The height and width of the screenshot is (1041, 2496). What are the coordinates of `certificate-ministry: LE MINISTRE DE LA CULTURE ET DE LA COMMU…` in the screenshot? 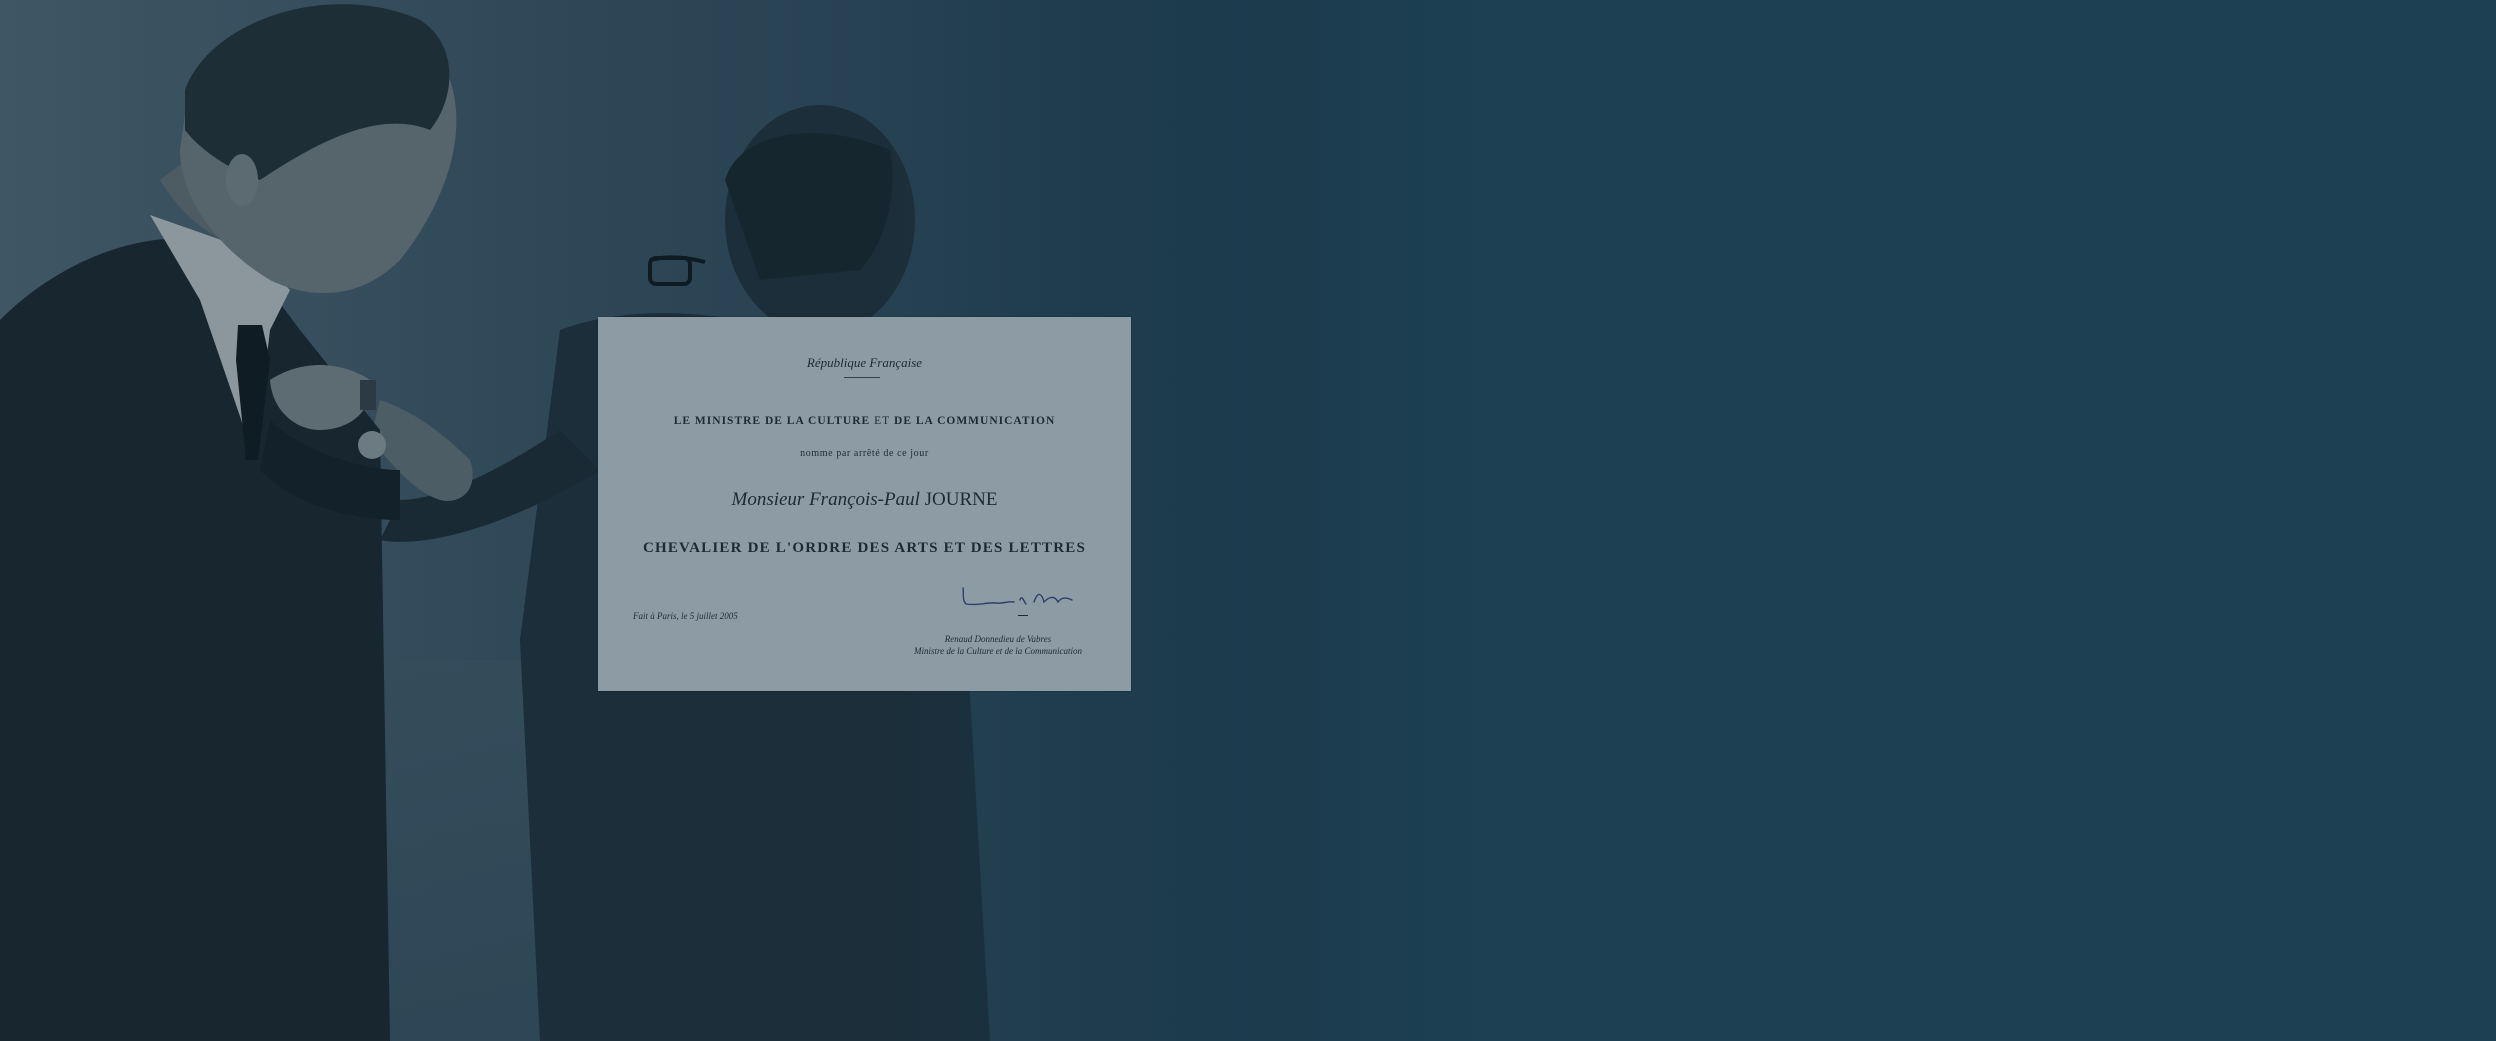 It's located at (864, 421).